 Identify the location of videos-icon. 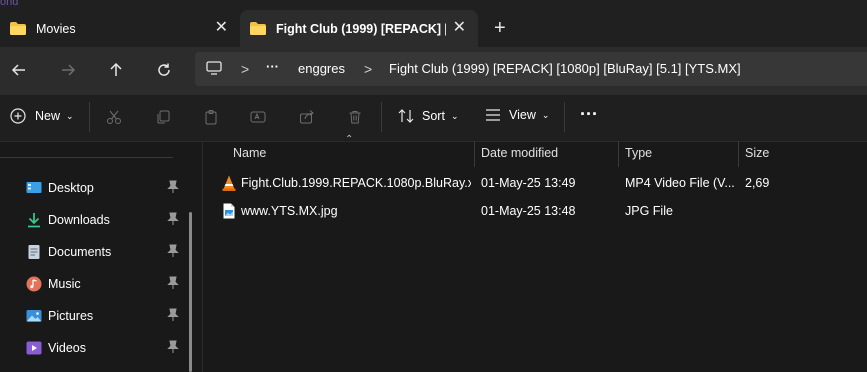
(34, 348).